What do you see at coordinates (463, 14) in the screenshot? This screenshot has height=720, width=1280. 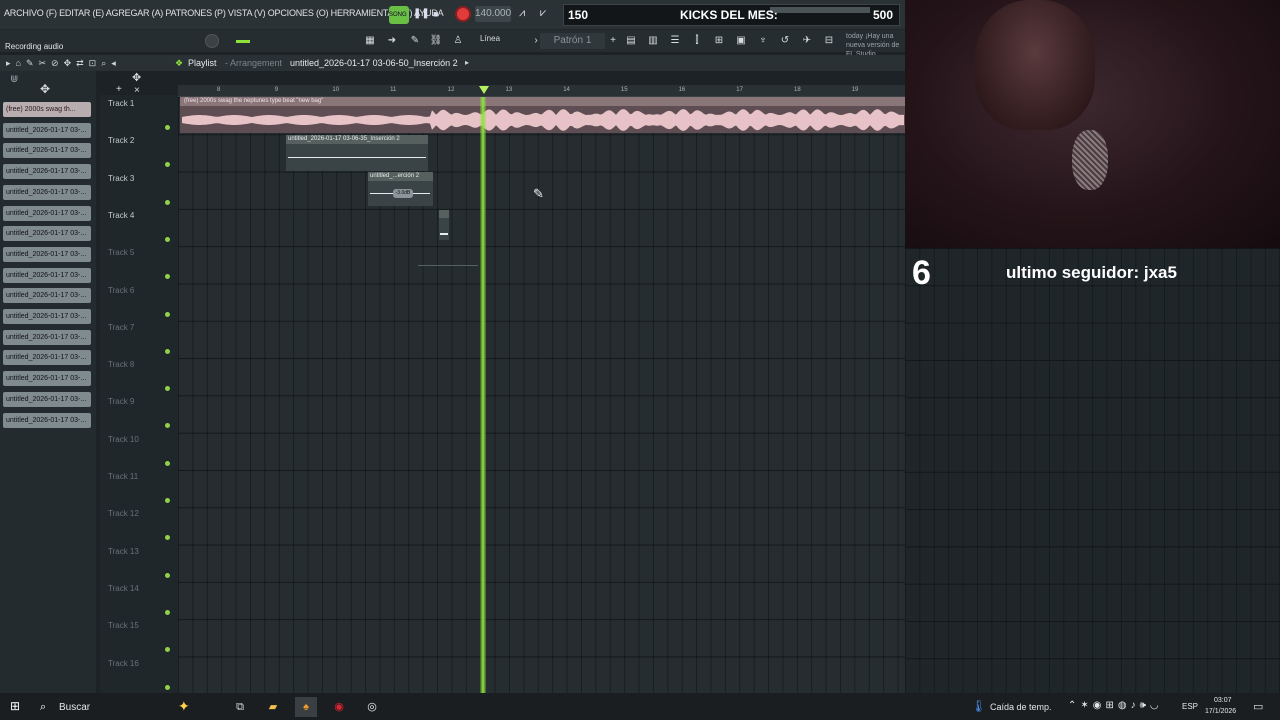 I see `record-button` at bounding box center [463, 14].